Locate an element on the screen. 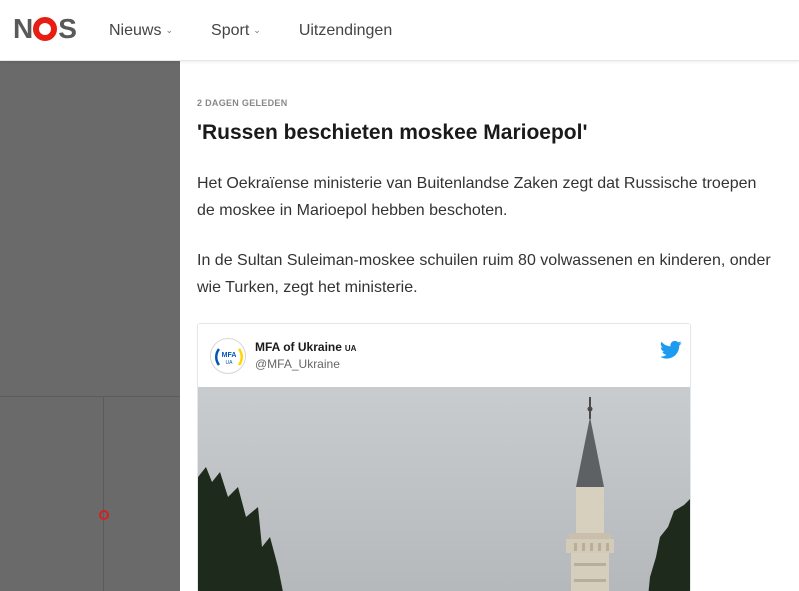 This screenshot has height=591, width=799. flag-badge: UA is located at coordinates (350, 348).